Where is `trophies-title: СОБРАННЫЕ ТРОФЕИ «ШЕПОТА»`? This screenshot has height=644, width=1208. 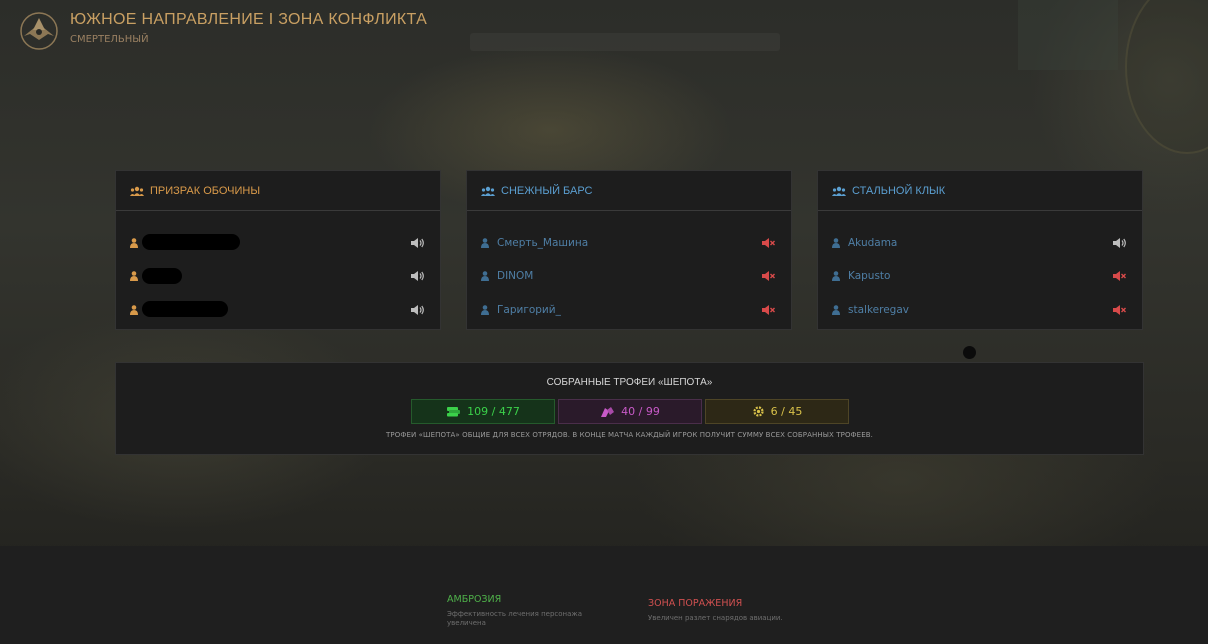 trophies-title: СОБРАННЫЕ ТРОФЕИ «ШЕПОТА» is located at coordinates (629, 382).